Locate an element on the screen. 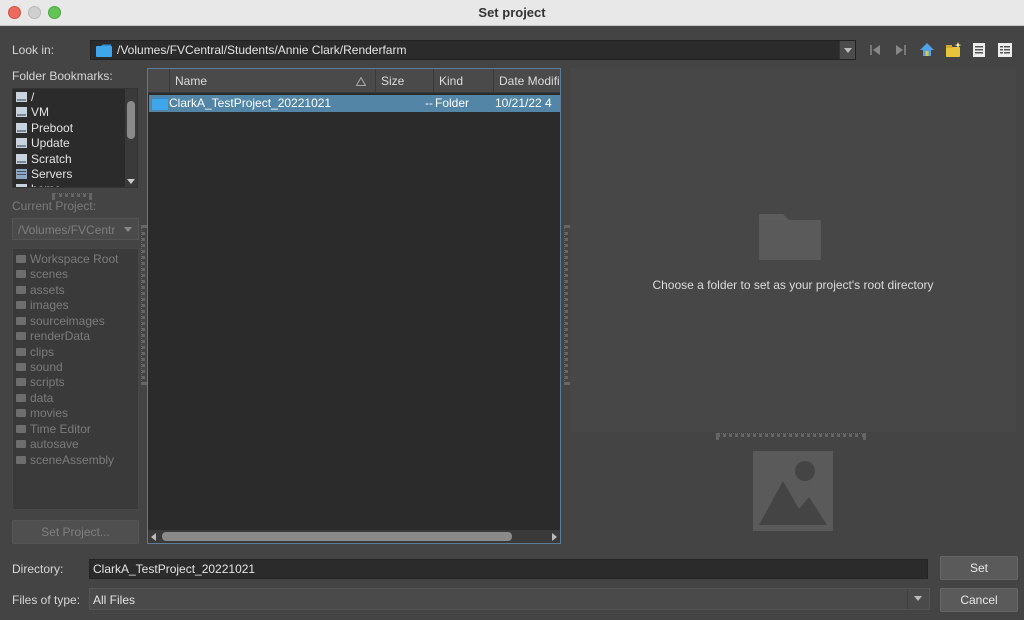 The height and width of the screenshot is (620, 1024). image-preview is located at coordinates (793, 491).